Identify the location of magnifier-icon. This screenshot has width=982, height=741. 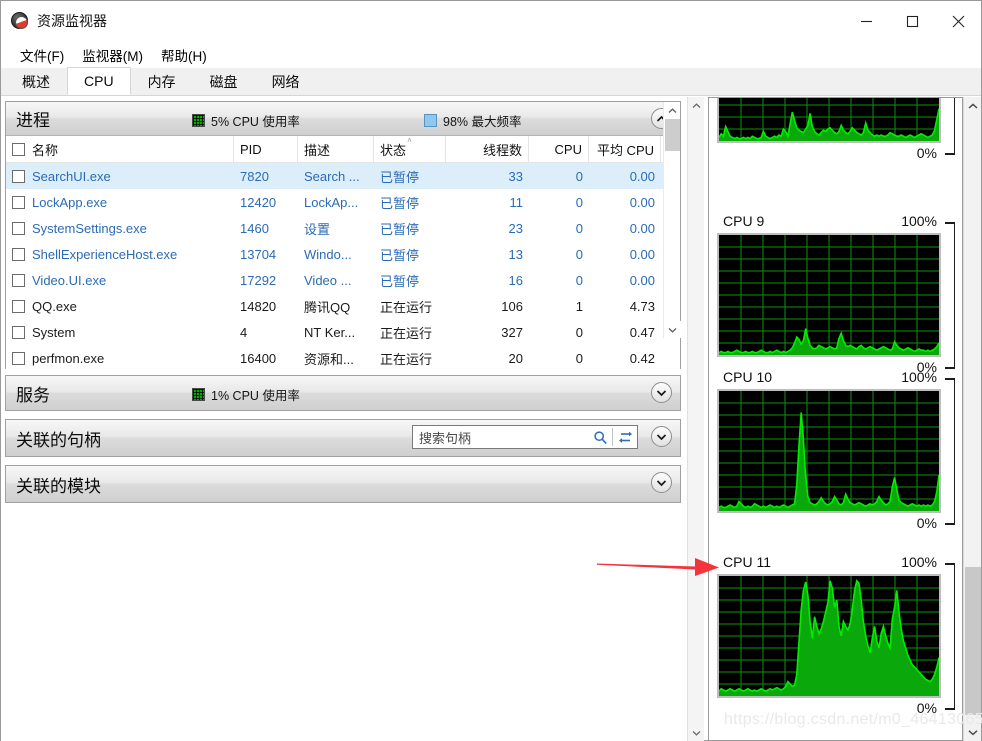
(600, 437).